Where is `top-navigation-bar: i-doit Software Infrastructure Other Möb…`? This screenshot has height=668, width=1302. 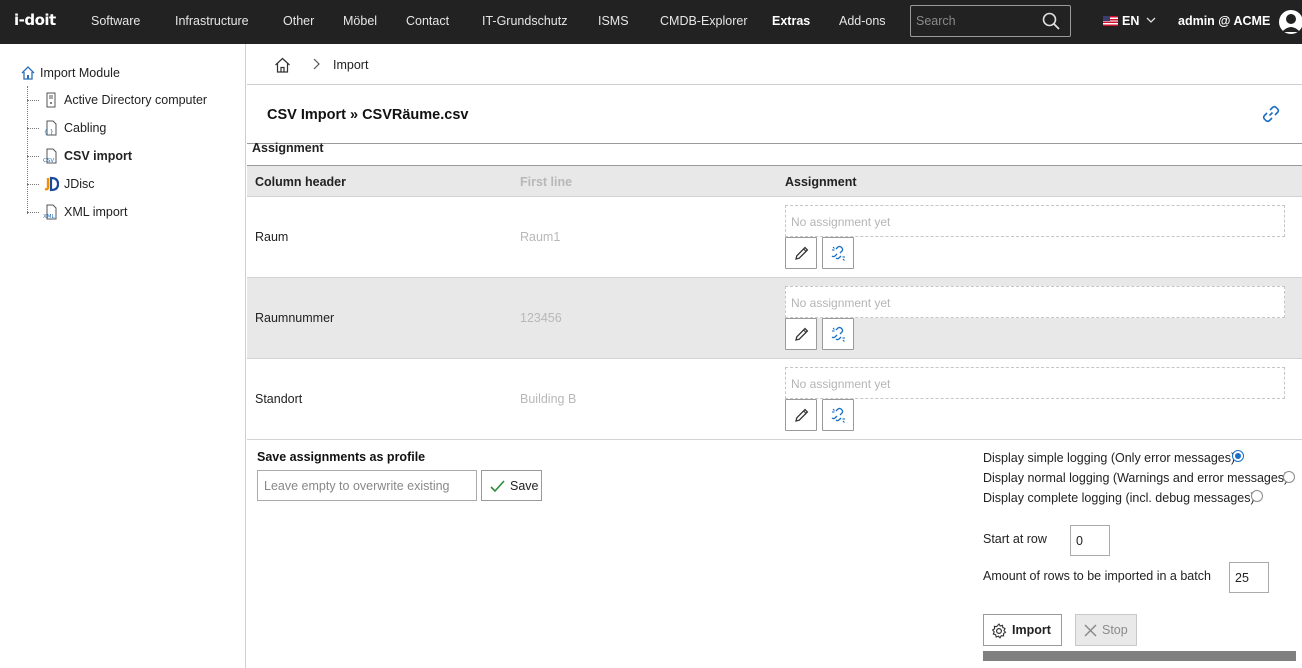 top-navigation-bar: i-doit Software Infrastructure Other Möb… is located at coordinates (651, 22).